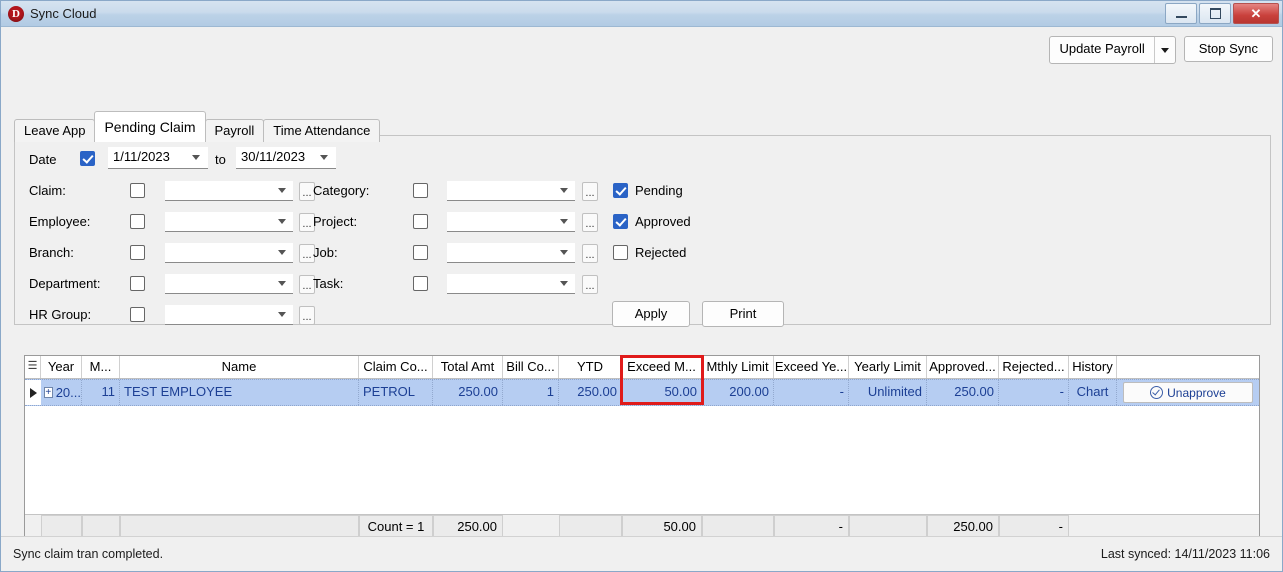 Image resolution: width=1283 pixels, height=572 pixels. I want to click on close-button: ✕, so click(1256, 13).